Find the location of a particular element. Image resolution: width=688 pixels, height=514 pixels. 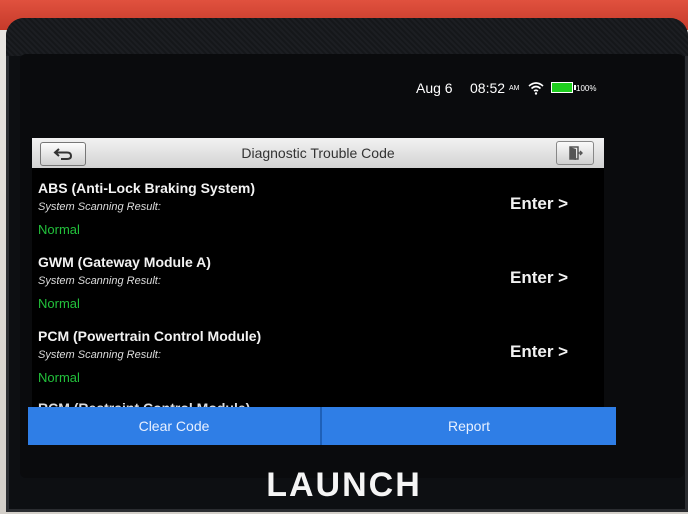

exit-button is located at coordinates (575, 153).